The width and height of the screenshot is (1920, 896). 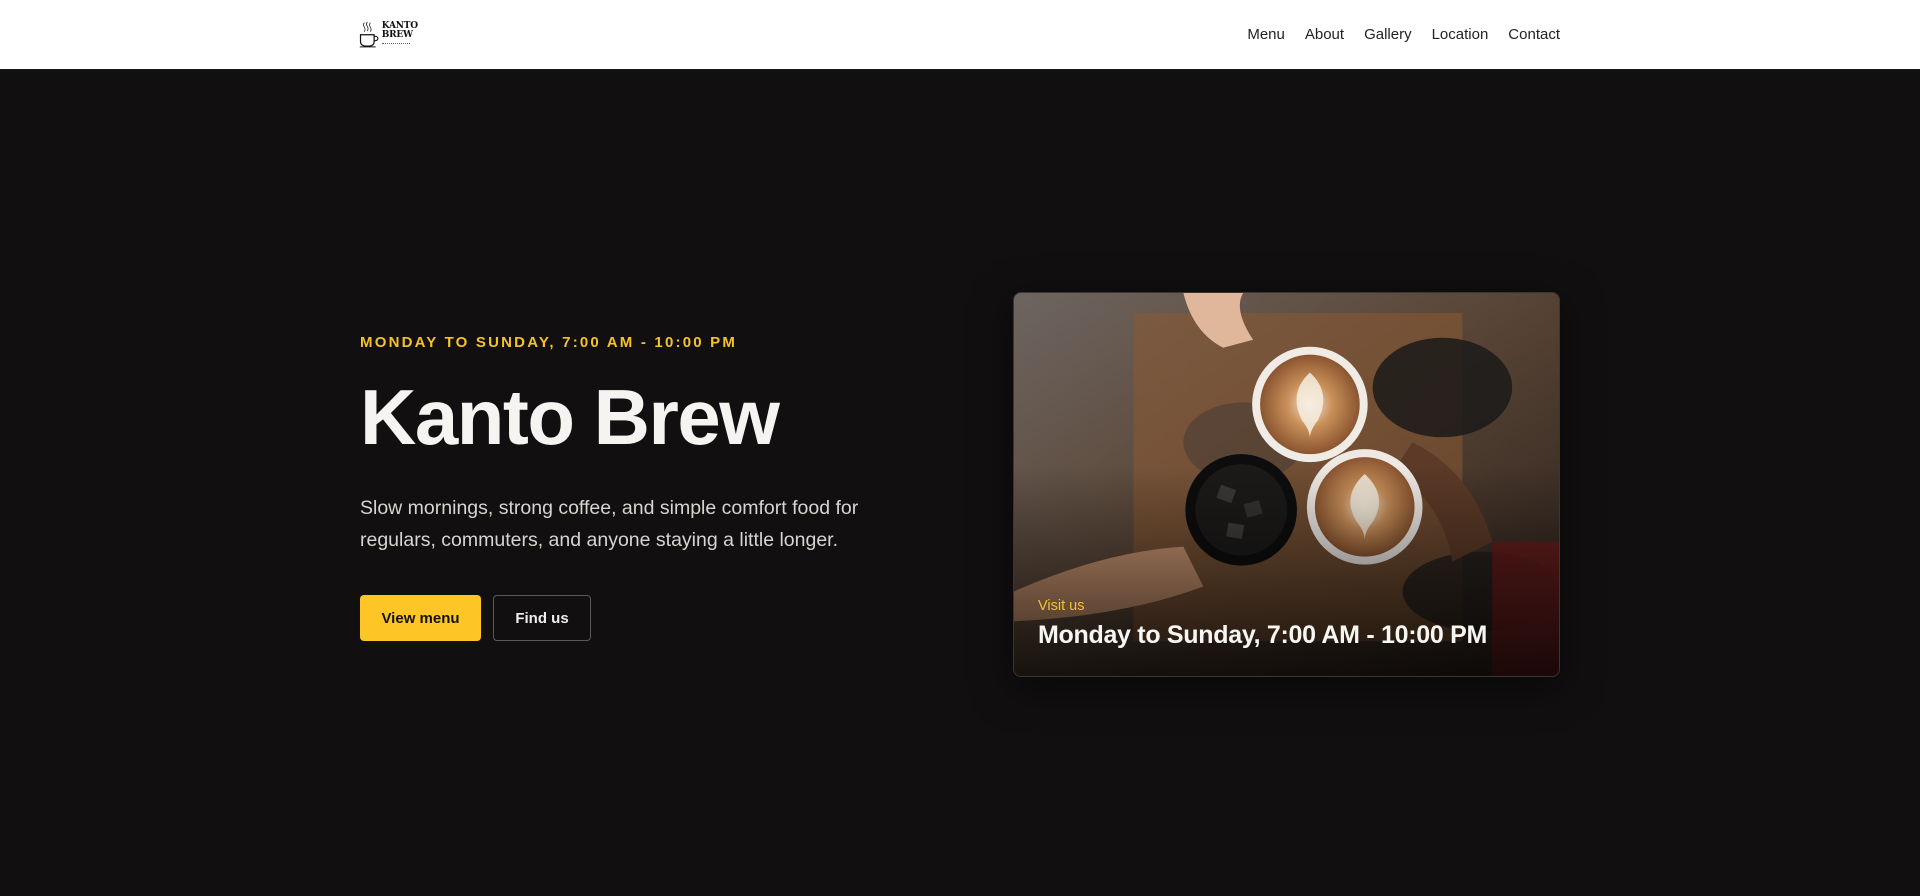 What do you see at coordinates (1324, 34) in the screenshot?
I see `nav-item-about: About` at bounding box center [1324, 34].